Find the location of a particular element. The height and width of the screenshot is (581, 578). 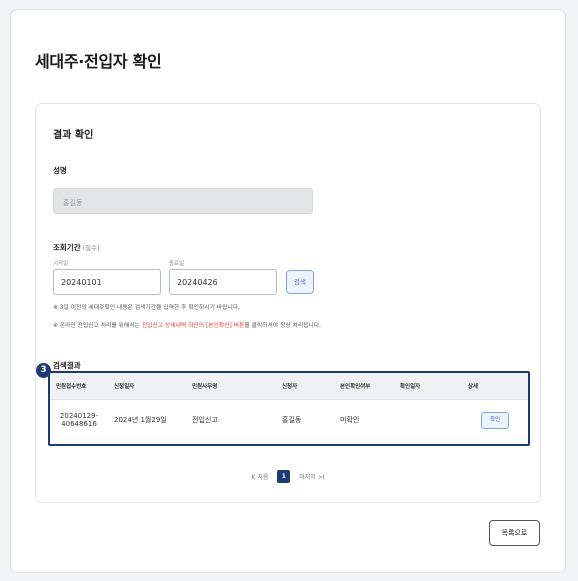

page-title: 세대주·전입자 확인 is located at coordinates (98, 61).